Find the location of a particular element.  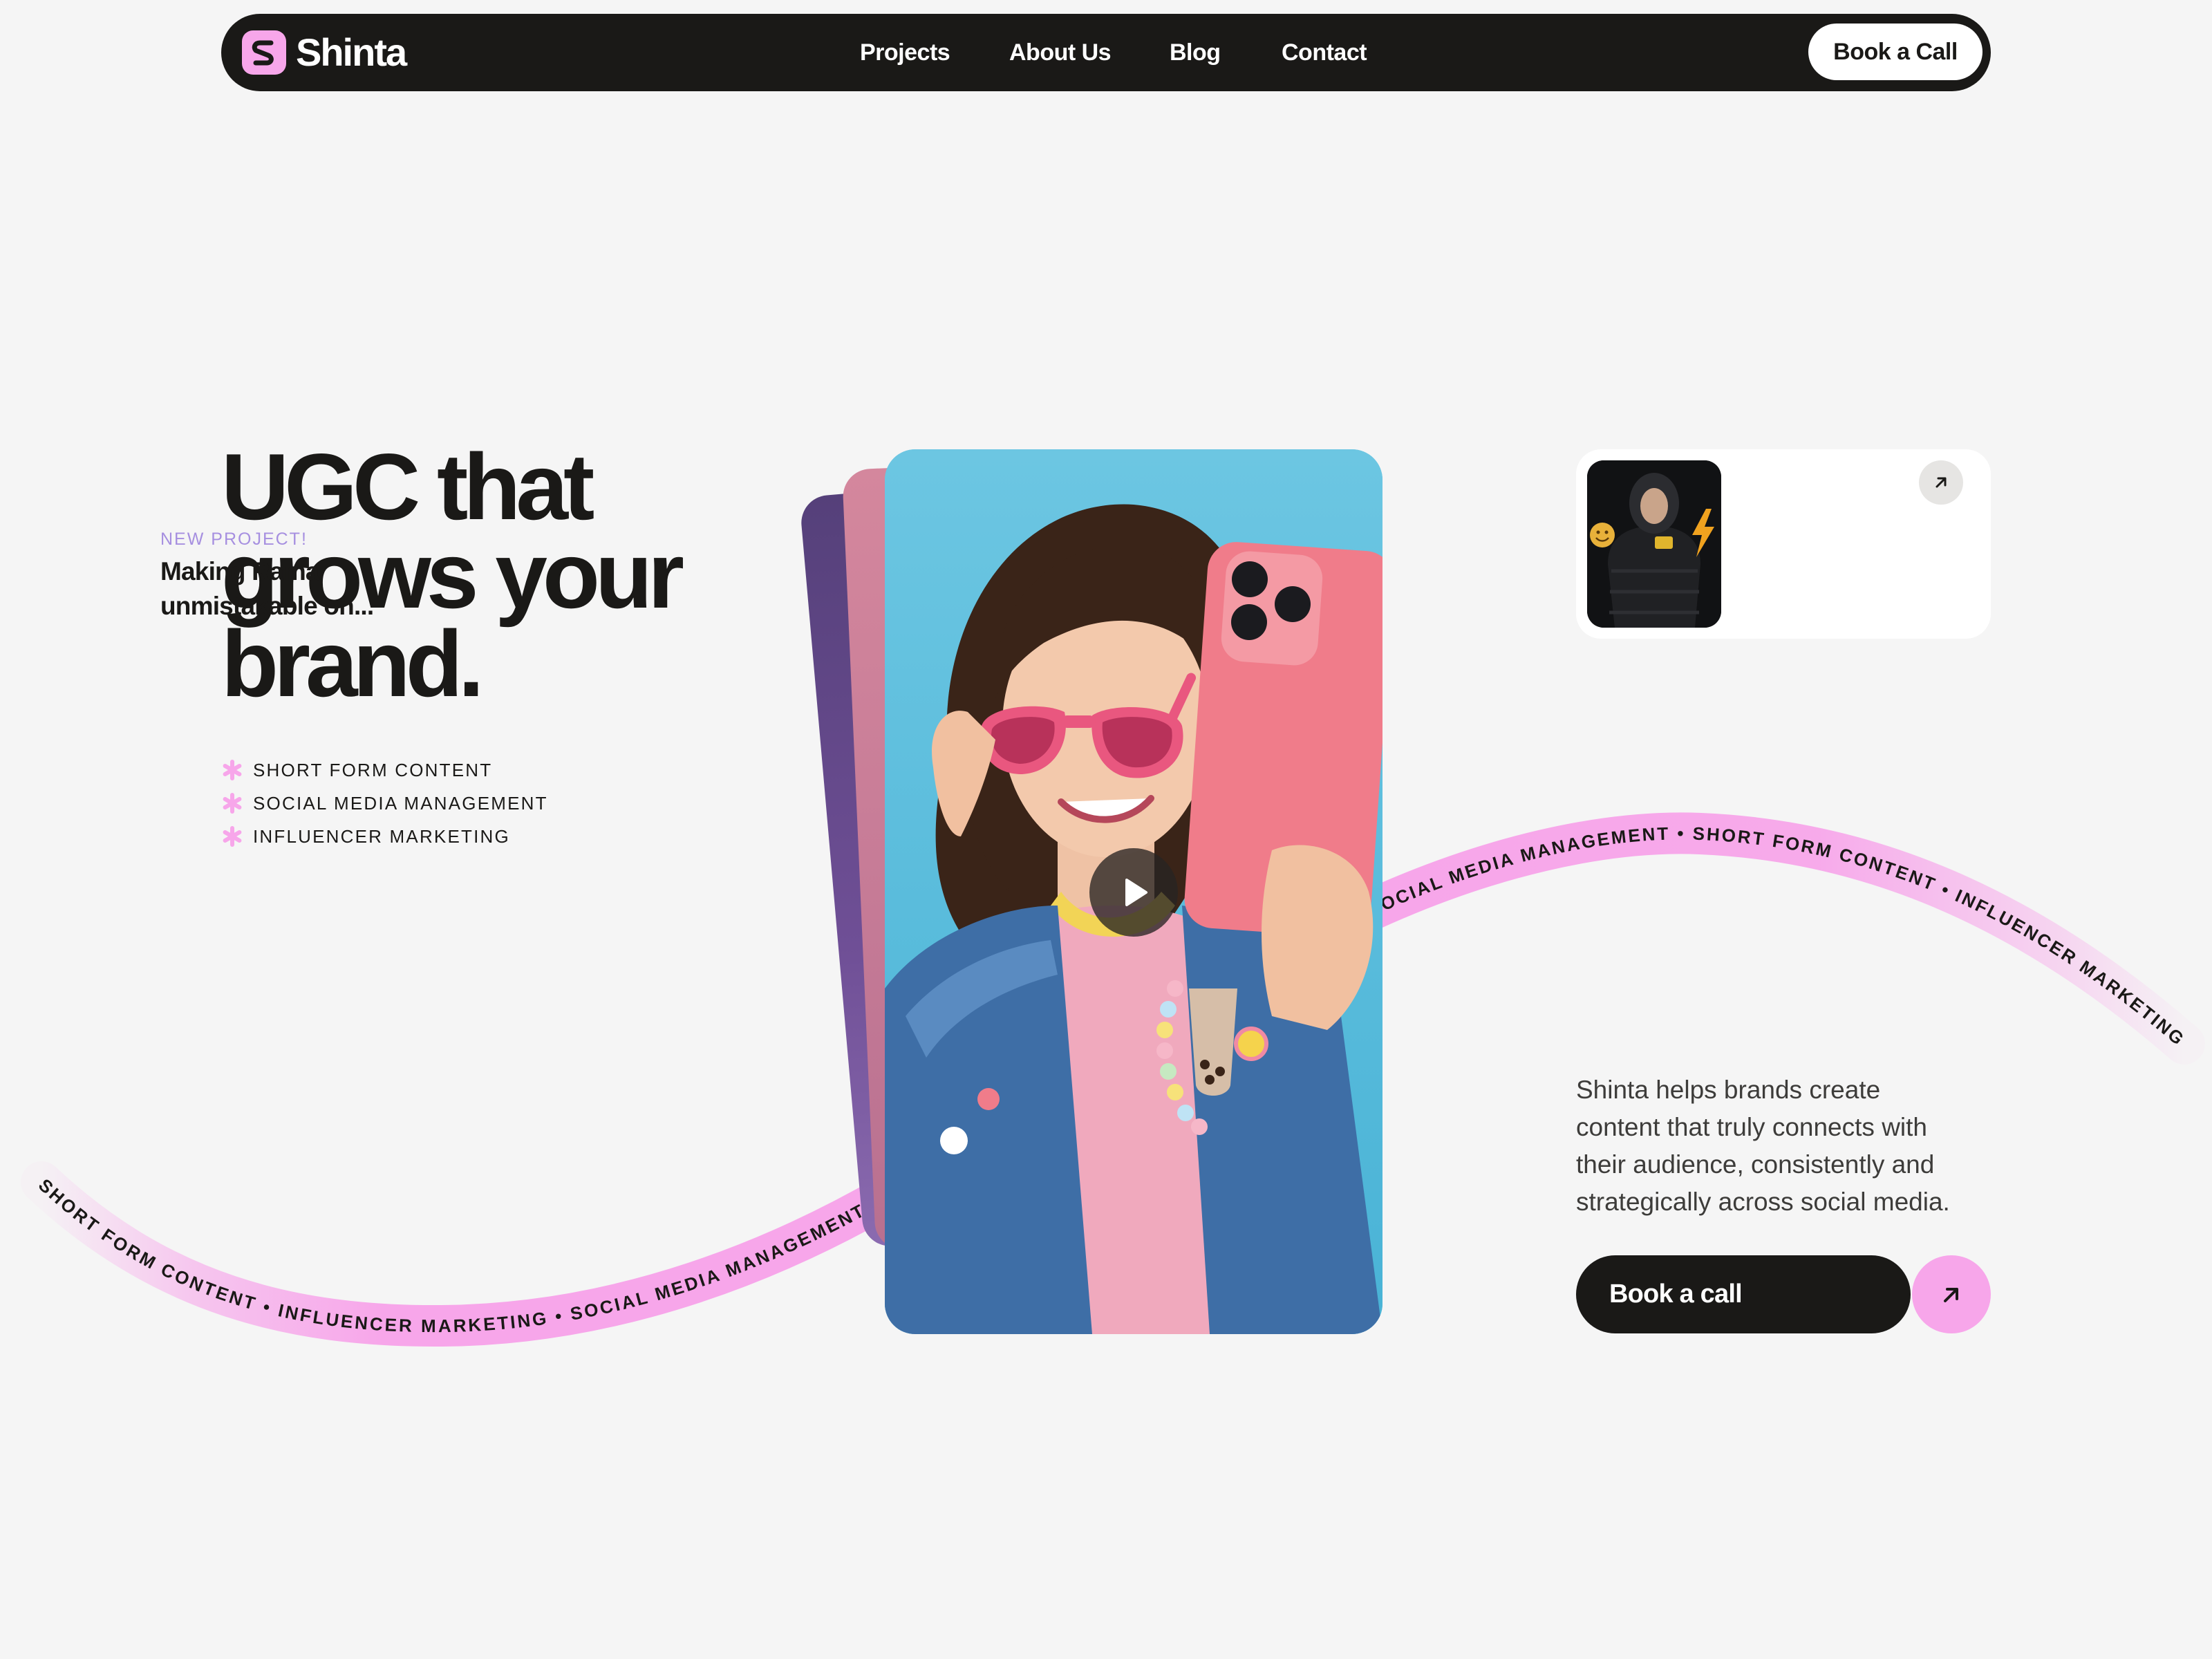

nav-contact-link: Contact is located at coordinates (1324, 53).